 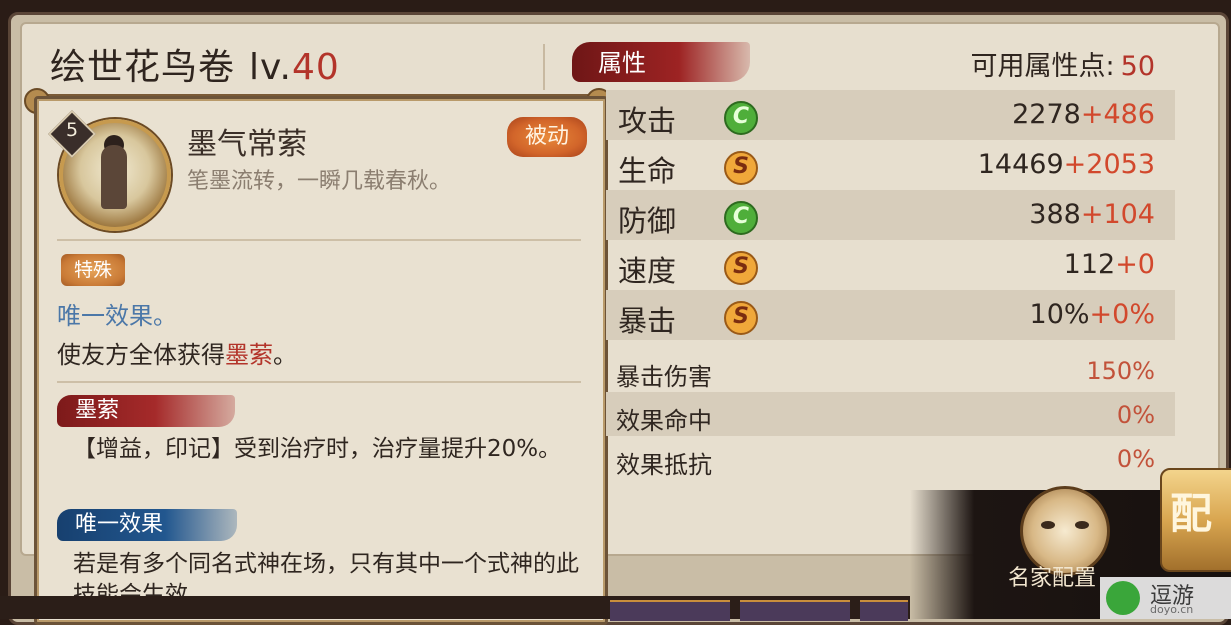 What do you see at coordinates (1059, 314) in the screenshot?
I see `stat-base: 10%` at bounding box center [1059, 314].